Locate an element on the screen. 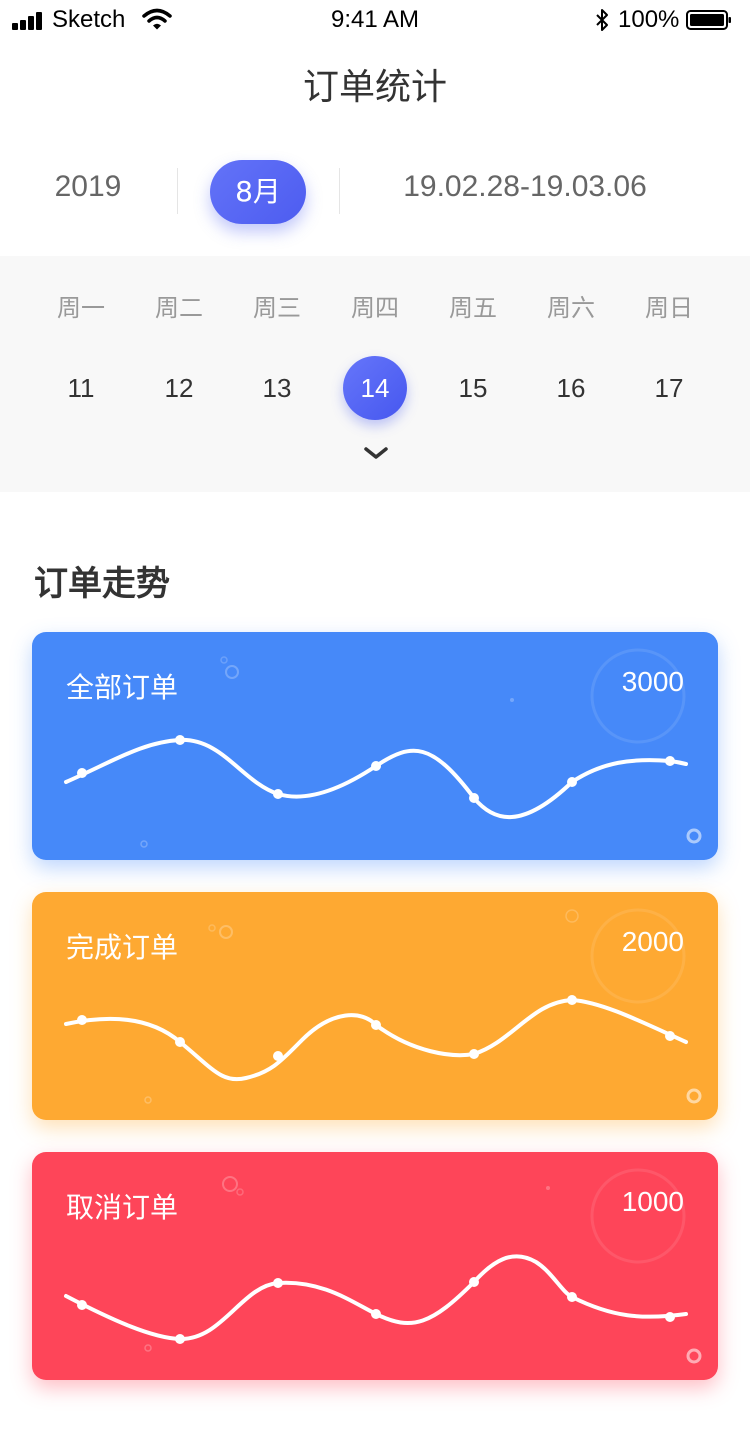  card-label: 完成订单 is located at coordinates (122, 947).